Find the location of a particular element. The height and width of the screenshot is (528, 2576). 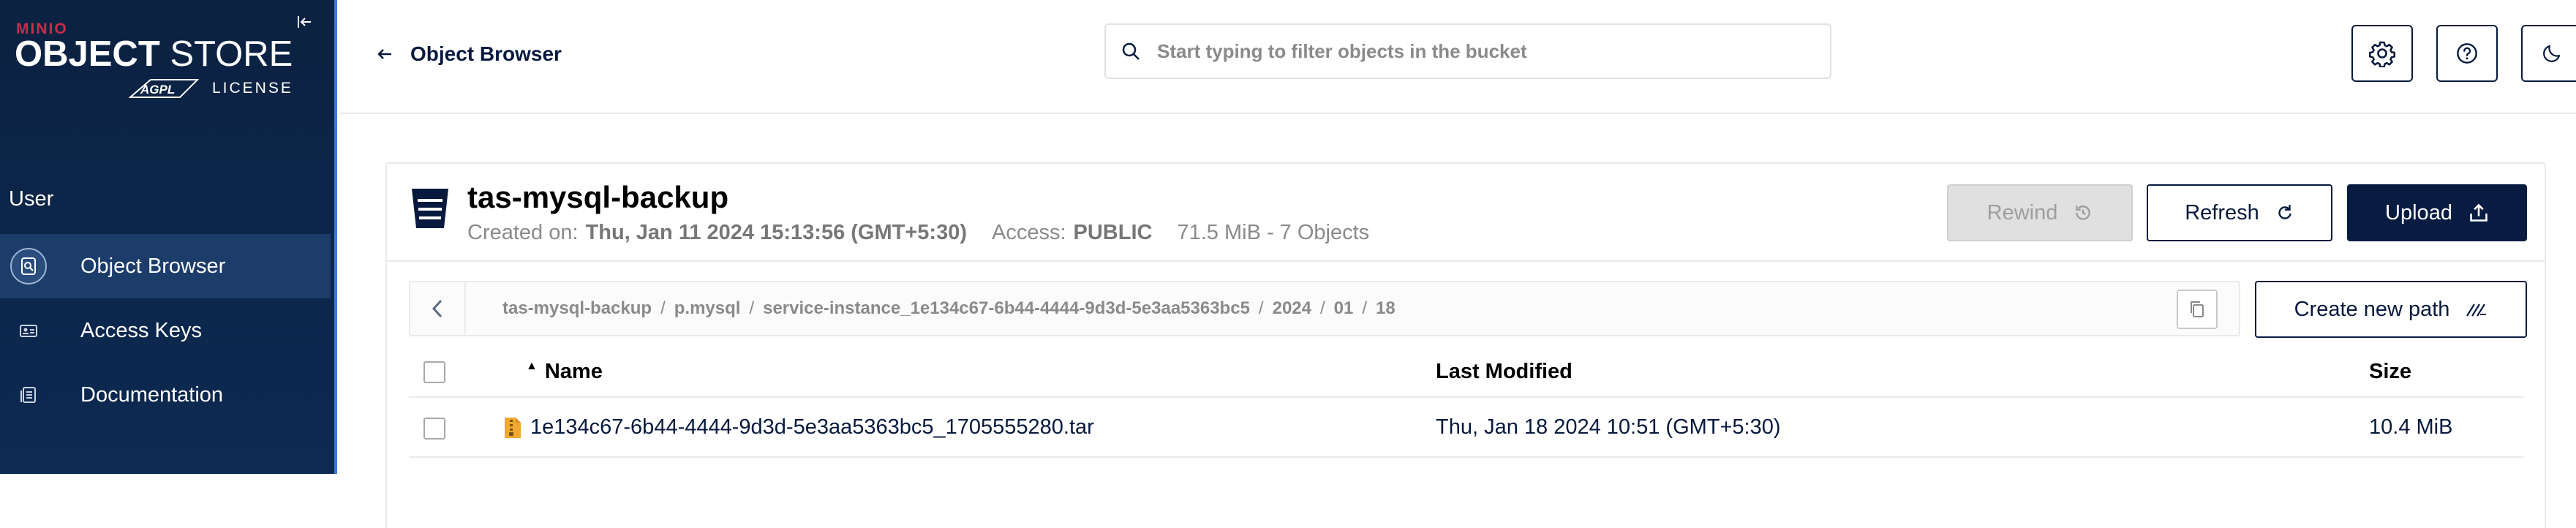

filter-objects-input is located at coordinates (1479, 51).